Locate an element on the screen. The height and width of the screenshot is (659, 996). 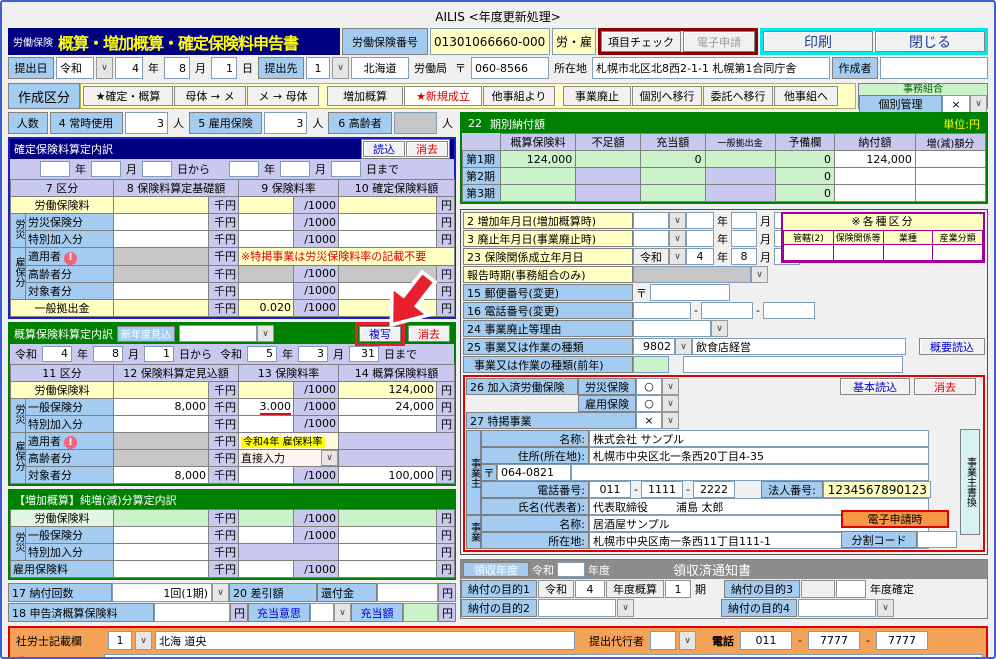
read-button: 読込 is located at coordinates (384, 149).